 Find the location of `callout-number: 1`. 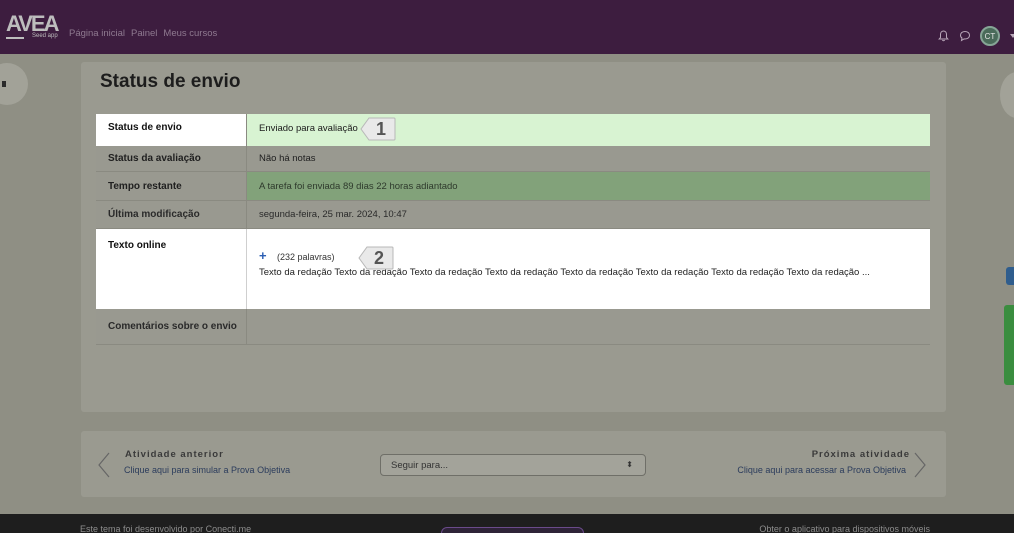

callout-number: 1 is located at coordinates (380, 128).